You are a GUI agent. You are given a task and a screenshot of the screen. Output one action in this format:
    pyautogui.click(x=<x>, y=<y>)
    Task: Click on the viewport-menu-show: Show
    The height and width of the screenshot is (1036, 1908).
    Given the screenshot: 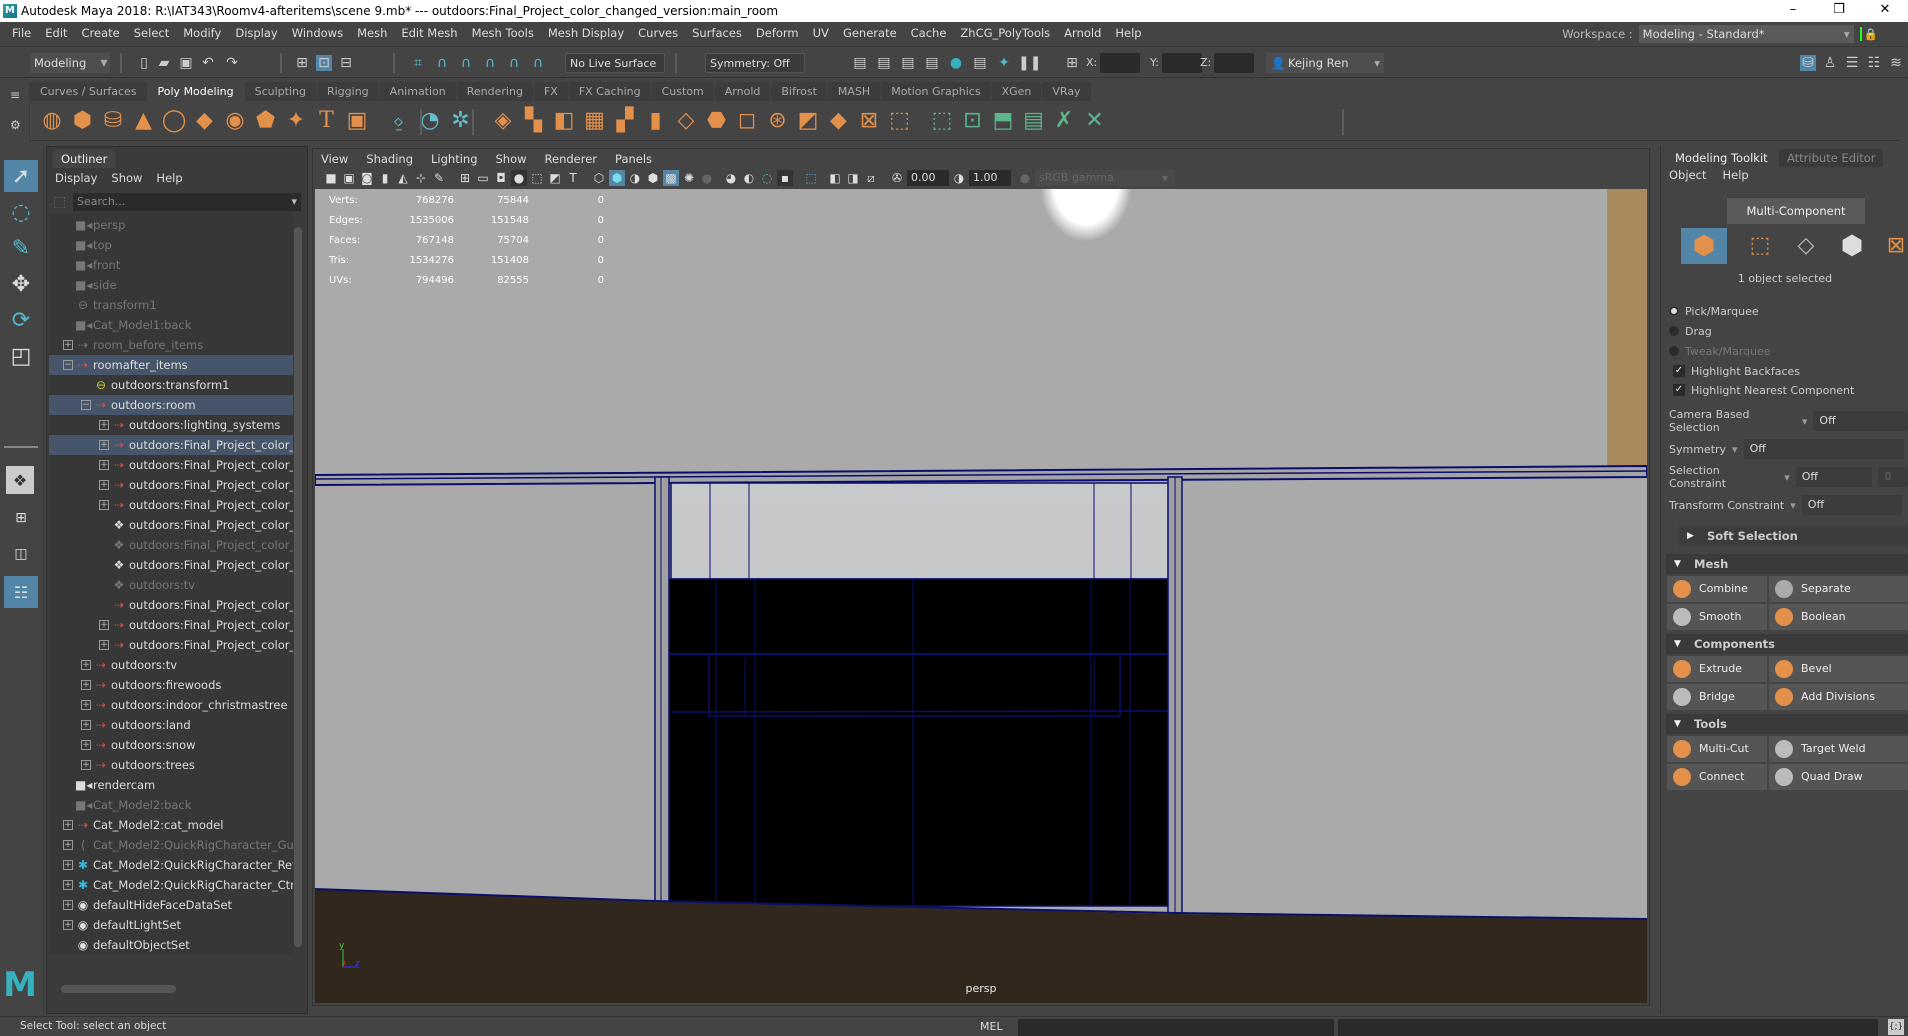 What is the action you would take?
    pyautogui.click(x=511, y=159)
    